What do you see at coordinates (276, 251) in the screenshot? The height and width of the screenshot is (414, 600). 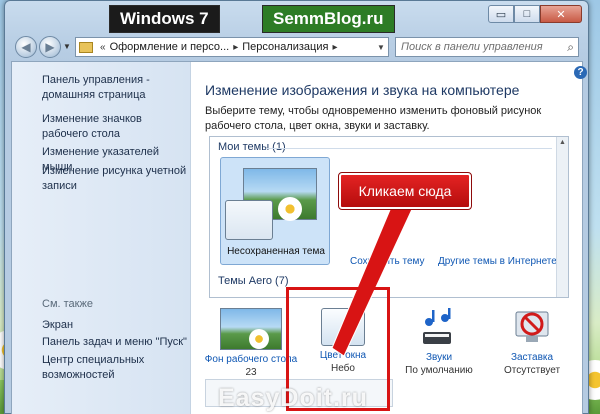 I see `theme-card-label: Несохраненная тема` at bounding box center [276, 251].